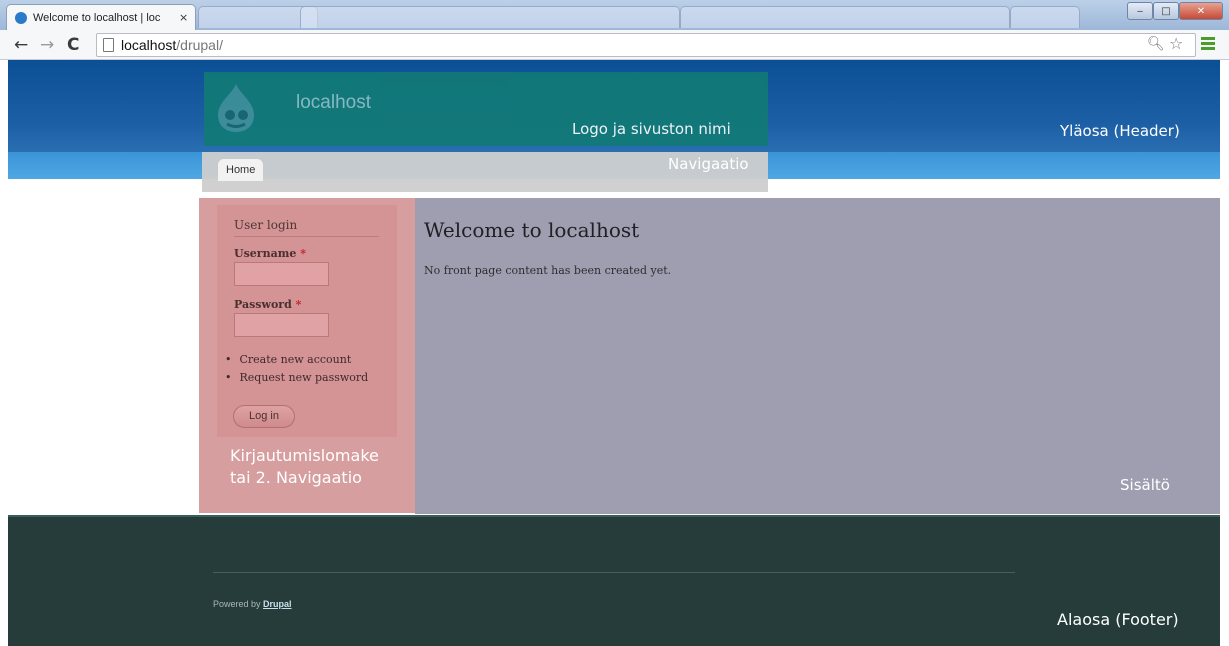  Describe the element at coordinates (708, 164) in the screenshot. I see `navigation-annotation-label: Navigaatio` at that location.